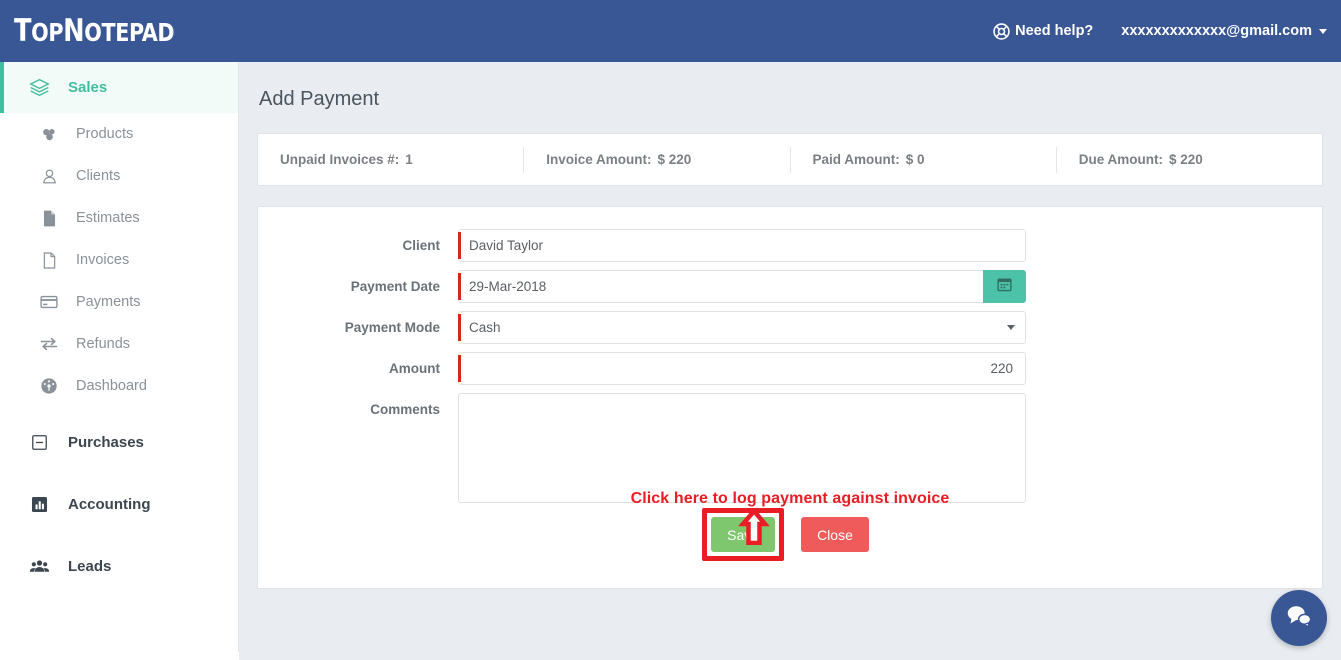 Image resolution: width=1341 pixels, height=660 pixels. I want to click on sidebar-label-clients: Clients, so click(98, 176).